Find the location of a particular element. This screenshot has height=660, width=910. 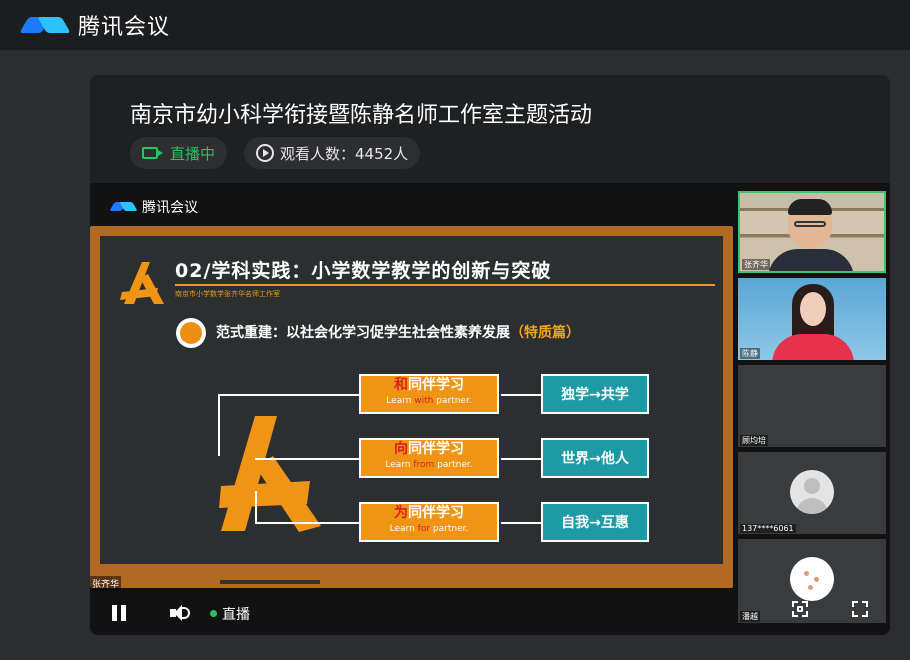

participant-name: 潘越 is located at coordinates (750, 616).